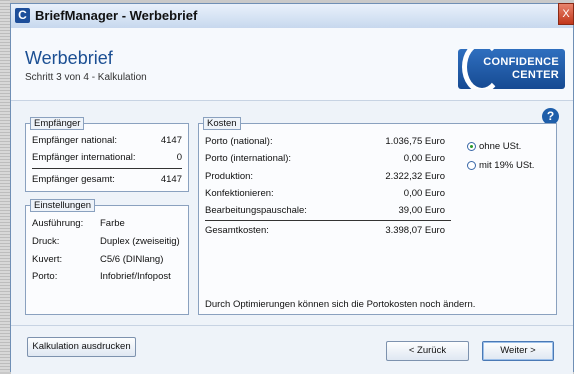 Image resolution: width=574 pixels, height=374 pixels. Describe the element at coordinates (45, 276) in the screenshot. I see `row-label: Porto:` at that location.